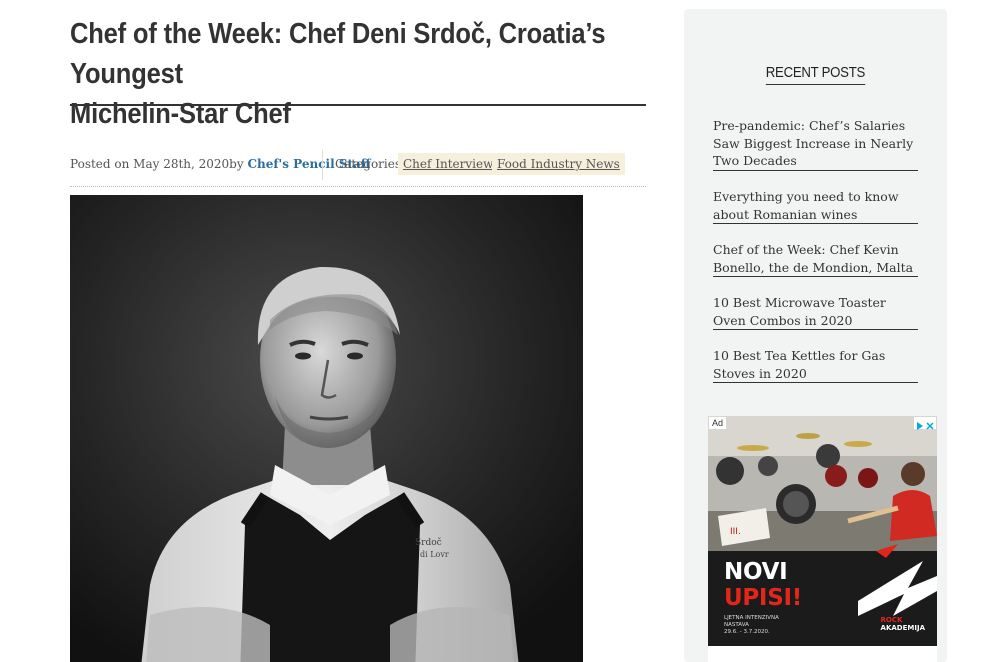  I want to click on ad-image: III., so click(822, 531).